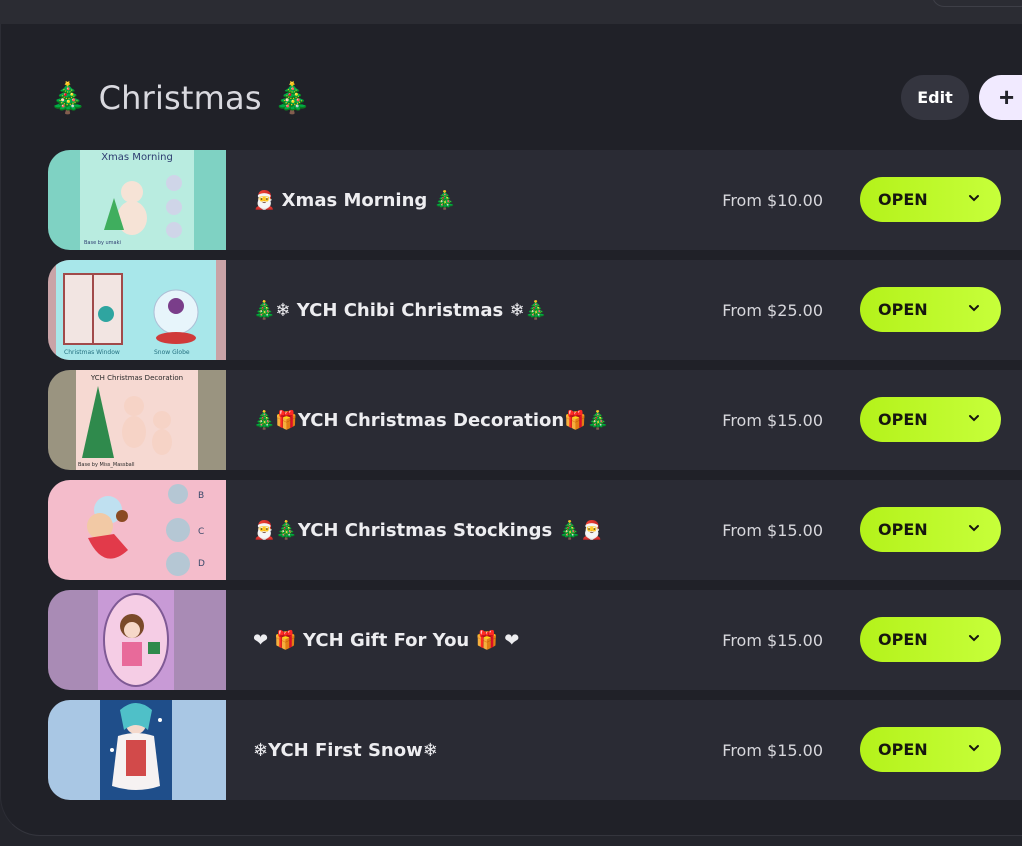 The height and width of the screenshot is (846, 1022). What do you see at coordinates (511, 12) in the screenshot?
I see `top-bar` at bounding box center [511, 12].